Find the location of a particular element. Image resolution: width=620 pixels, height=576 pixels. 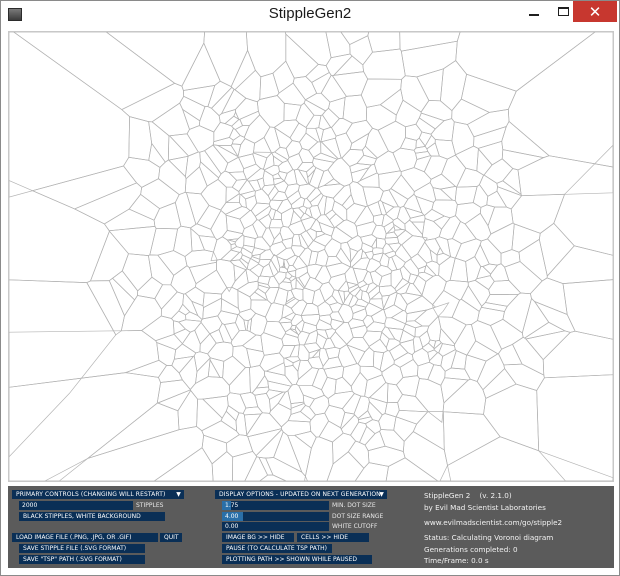

image-bg-toggle: IMAGE BG >> HIDE is located at coordinates (258, 537).